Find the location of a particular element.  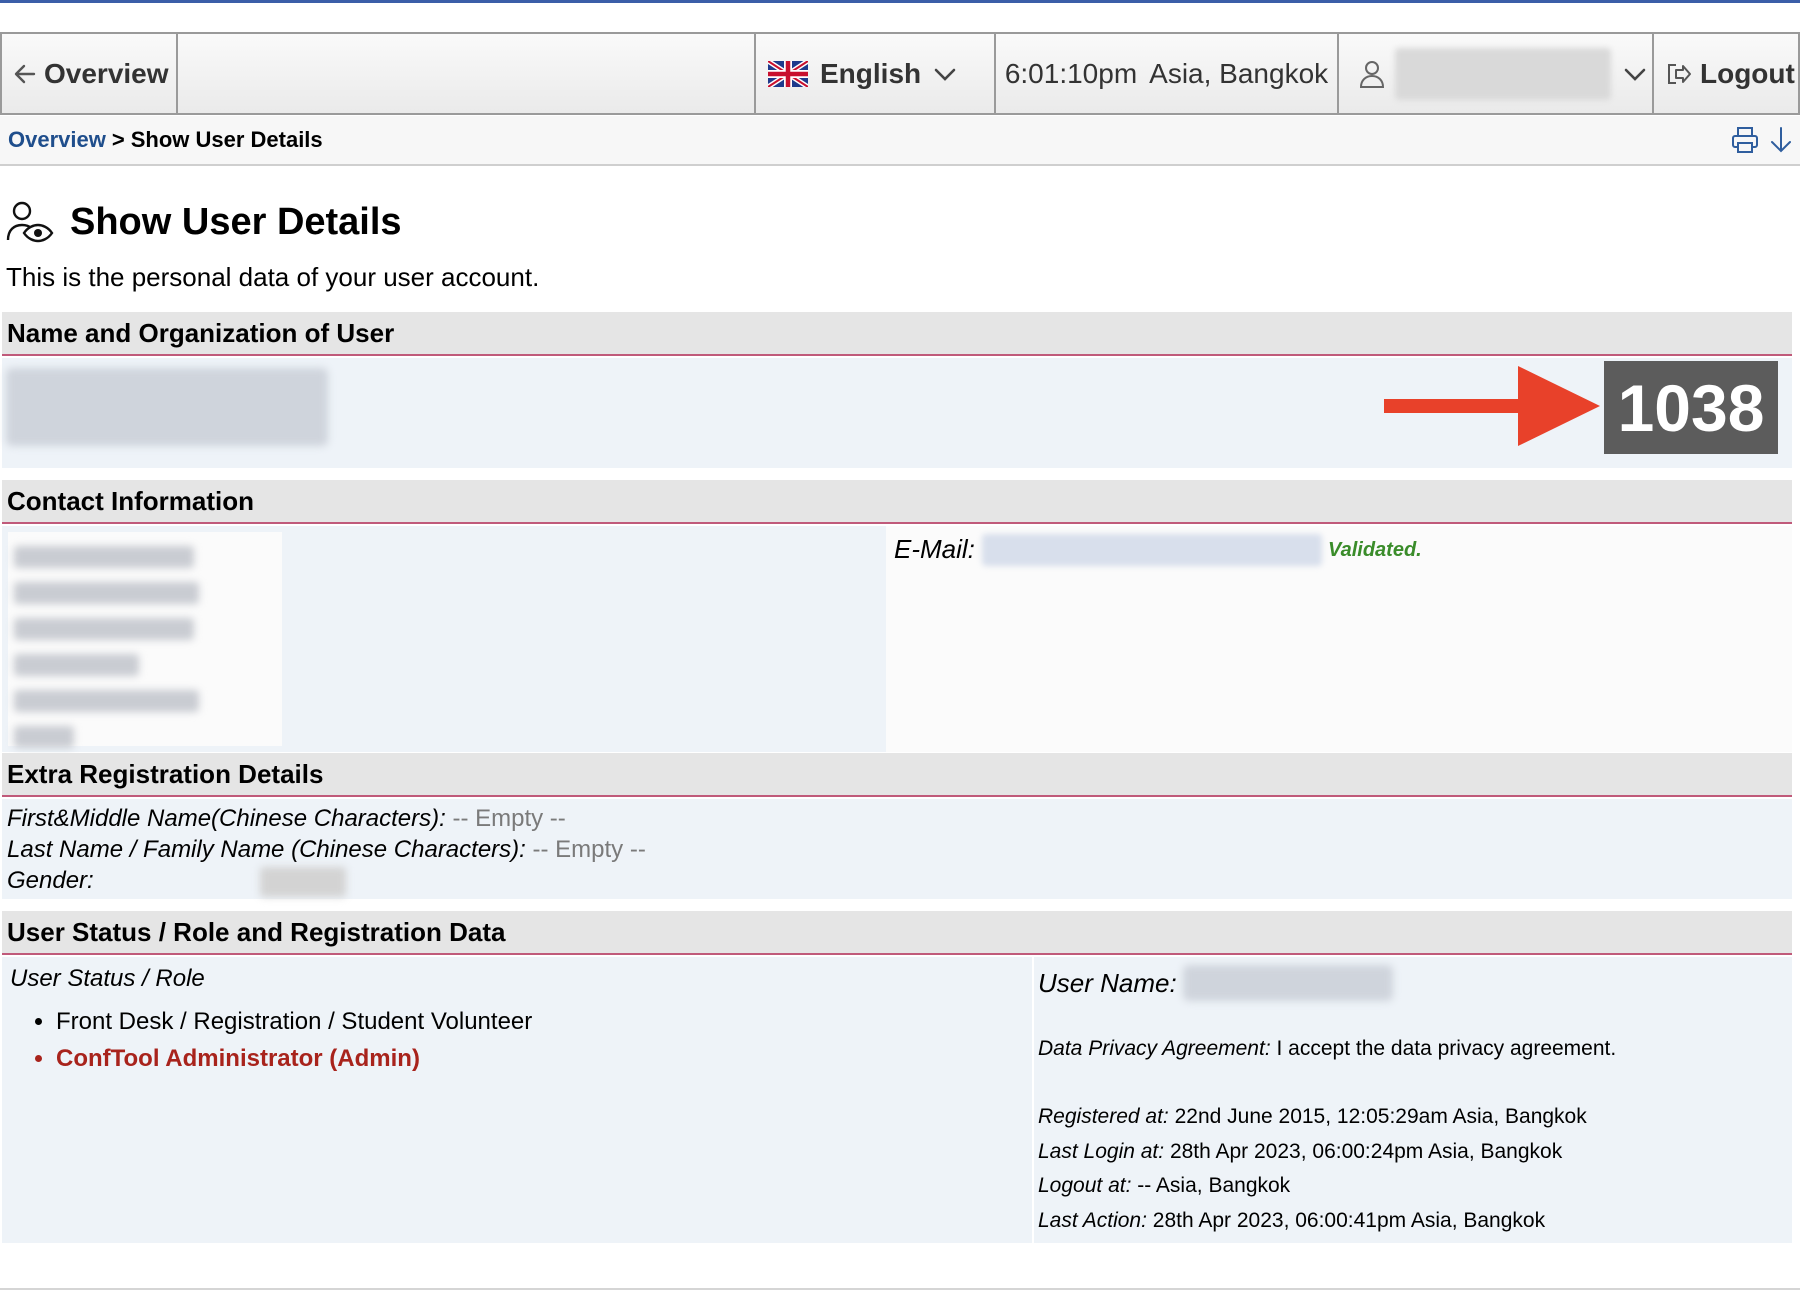

last-login-value: 28th Apr 2023, 06:00:24pm Asia, Bangkok is located at coordinates (1366, 1151).